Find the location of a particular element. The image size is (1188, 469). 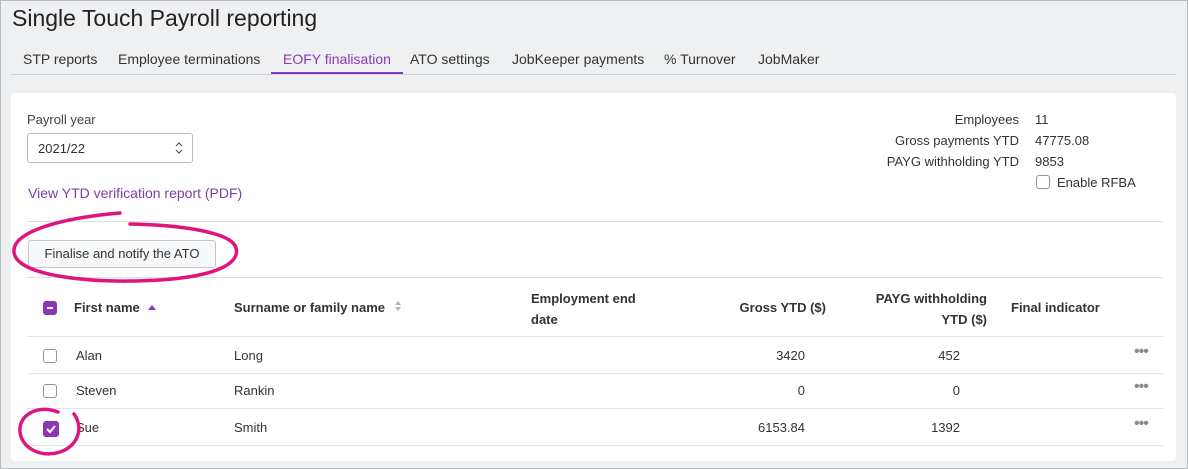

gross-payments-value: 47775.08 is located at coordinates (1062, 140).